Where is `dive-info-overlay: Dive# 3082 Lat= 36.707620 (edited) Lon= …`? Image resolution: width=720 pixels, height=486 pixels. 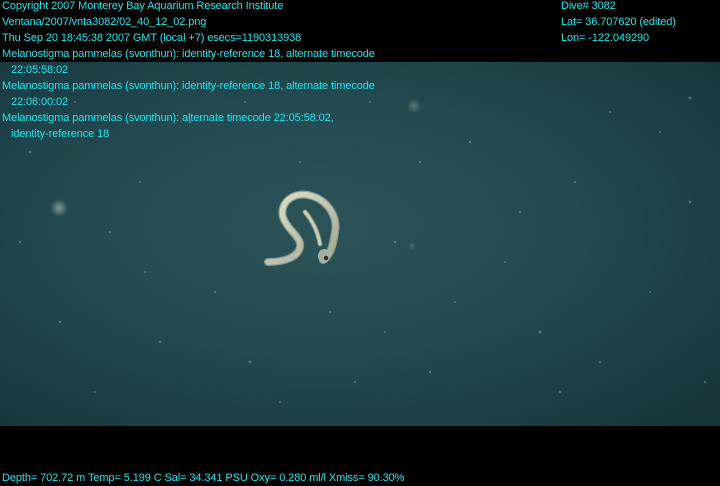 dive-info-overlay: Dive# 3082 Lat= 36.707620 (edited) Lon= … is located at coordinates (618, 23).